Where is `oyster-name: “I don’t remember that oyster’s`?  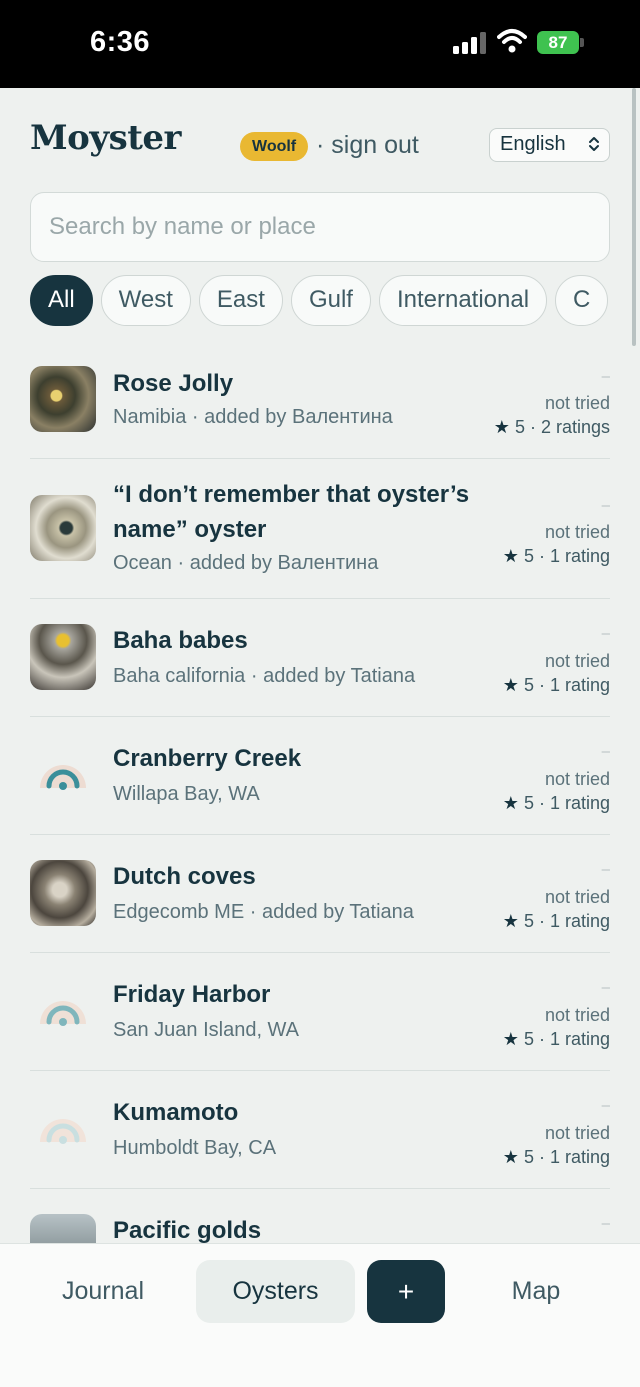
oyster-name: “I don’t remember that oyster’s is located at coordinates (291, 494).